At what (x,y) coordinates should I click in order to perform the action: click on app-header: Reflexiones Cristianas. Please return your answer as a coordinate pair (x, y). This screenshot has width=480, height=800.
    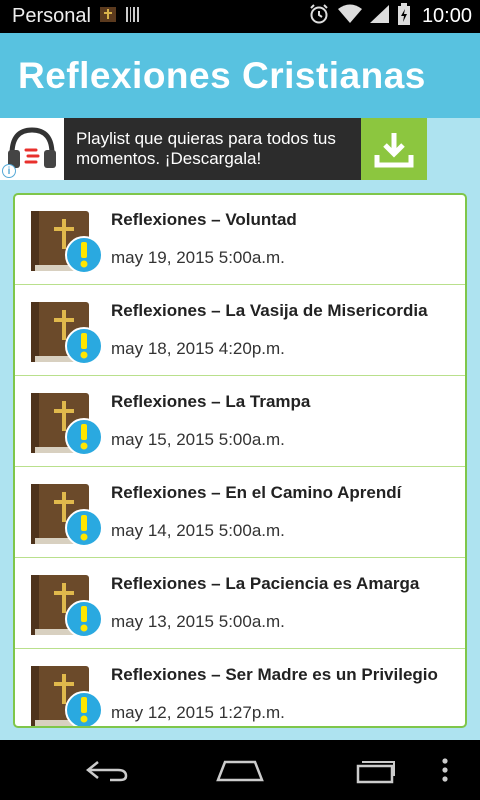
    Looking at the image, I should click on (240, 75).